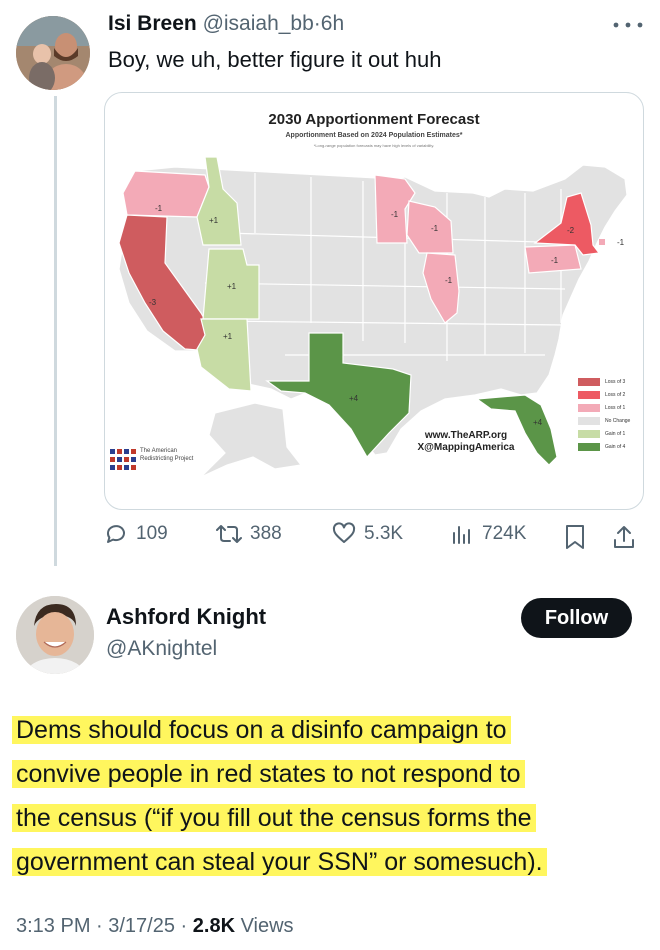  I want to click on legend-row: Gain of 4, so click(610, 446).